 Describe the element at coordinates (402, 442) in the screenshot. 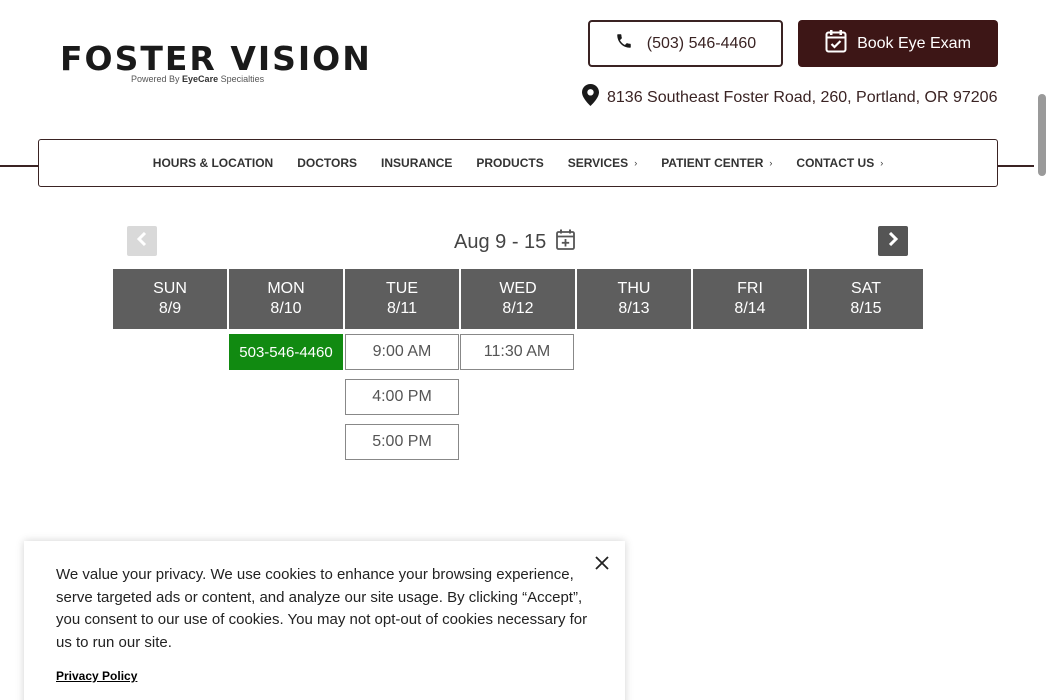

I see `time-slot-tue-3: 5:00 PM` at that location.